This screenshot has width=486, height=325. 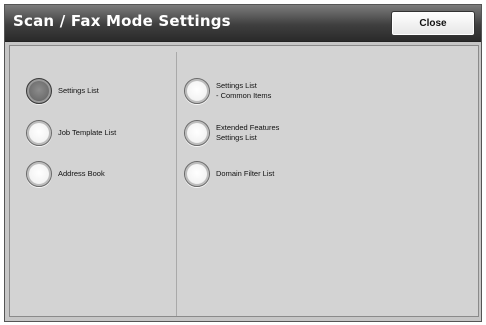 What do you see at coordinates (176, 184) in the screenshot?
I see `column-divider` at bounding box center [176, 184].